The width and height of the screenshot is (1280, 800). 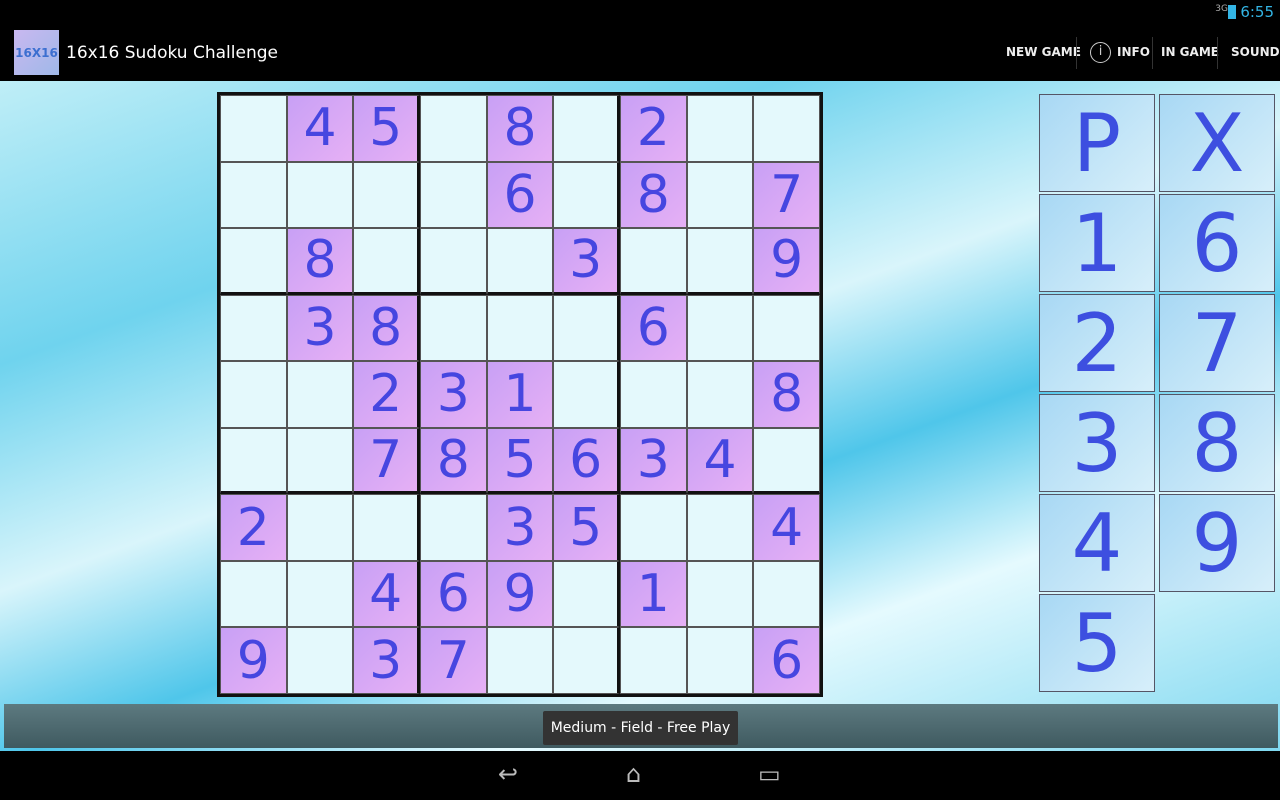 What do you see at coordinates (769, 774) in the screenshot?
I see `recents-icon: ▭` at bounding box center [769, 774].